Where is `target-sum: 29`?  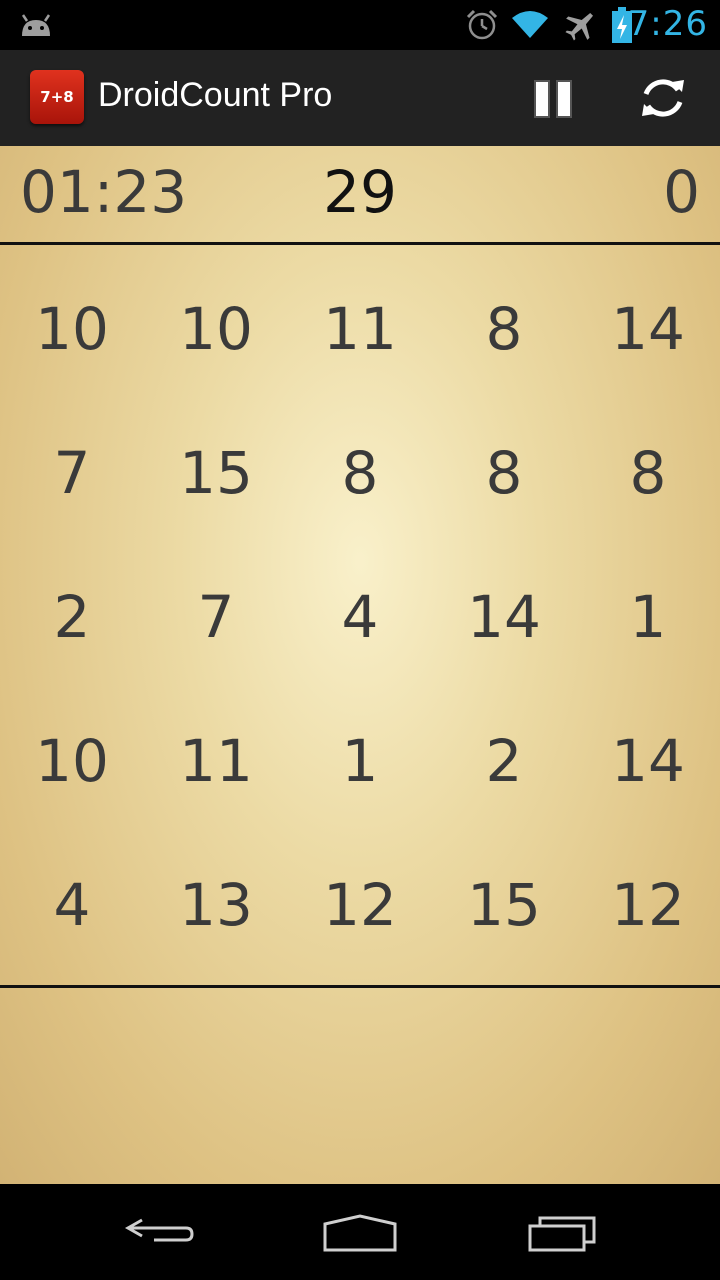
target-sum: 29 is located at coordinates (360, 192).